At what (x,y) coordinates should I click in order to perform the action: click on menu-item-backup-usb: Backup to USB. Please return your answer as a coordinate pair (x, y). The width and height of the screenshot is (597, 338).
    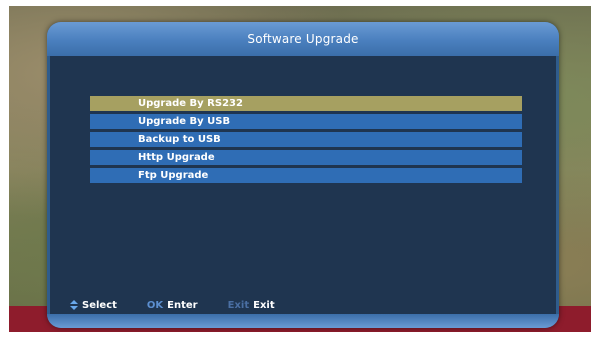
    Looking at the image, I should click on (306, 139).